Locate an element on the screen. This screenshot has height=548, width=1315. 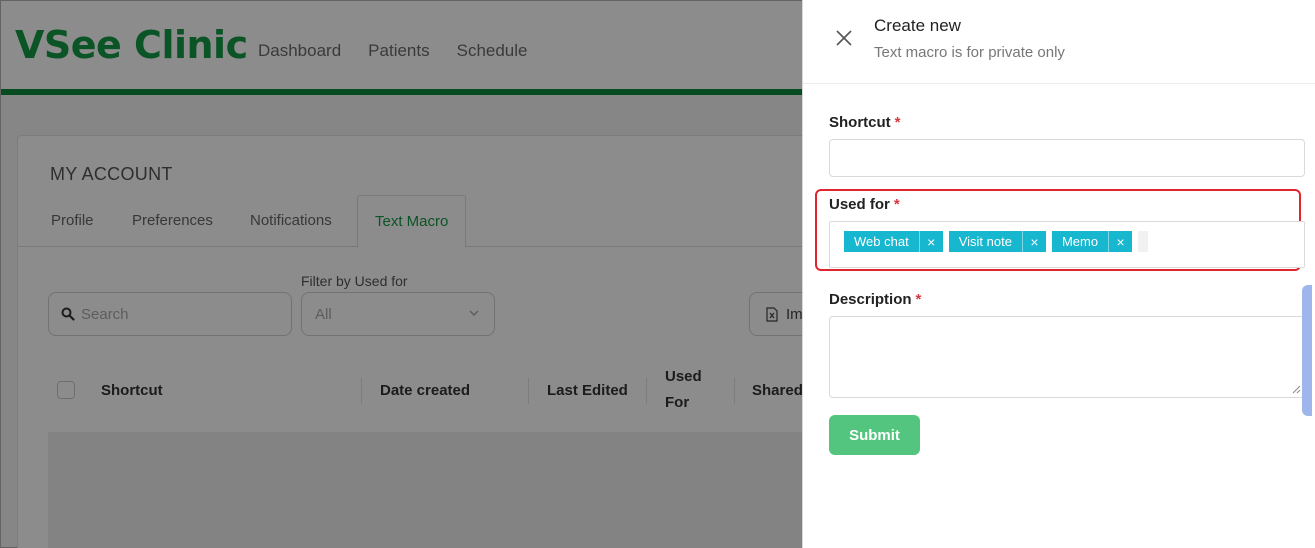
drawer-subtitle: Text macro is for private only is located at coordinates (969, 52).